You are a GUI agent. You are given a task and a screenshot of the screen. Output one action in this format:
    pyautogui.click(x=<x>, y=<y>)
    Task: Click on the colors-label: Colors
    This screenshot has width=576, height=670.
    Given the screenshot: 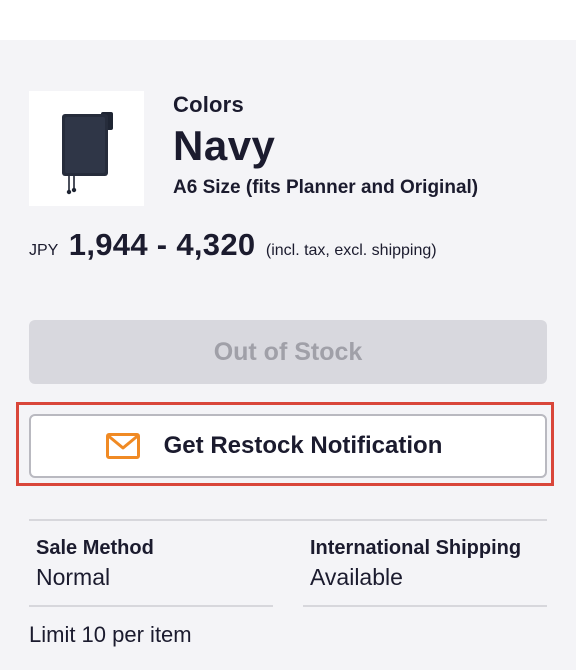 What is the action you would take?
    pyautogui.click(x=208, y=104)
    